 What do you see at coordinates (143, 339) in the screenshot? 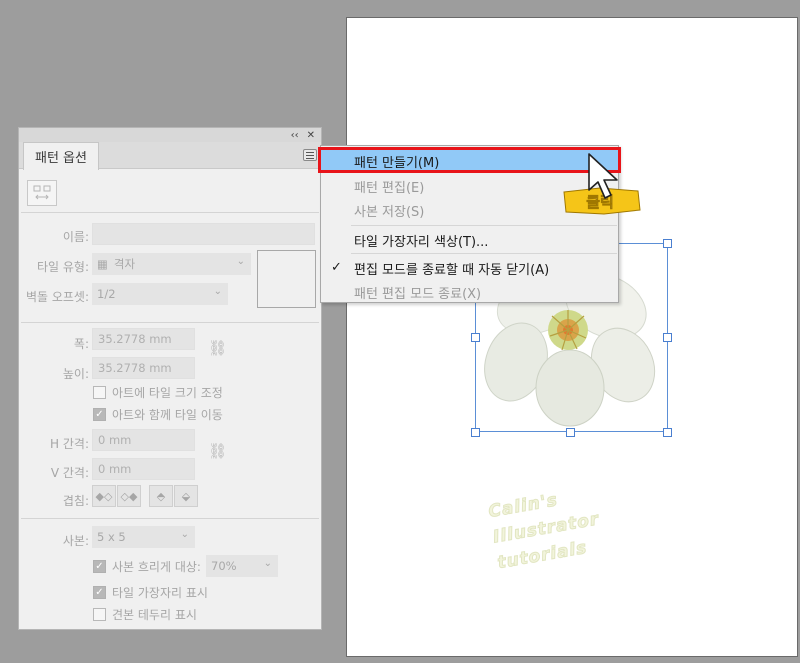
I see `width-input: 35.2778 mm` at bounding box center [143, 339].